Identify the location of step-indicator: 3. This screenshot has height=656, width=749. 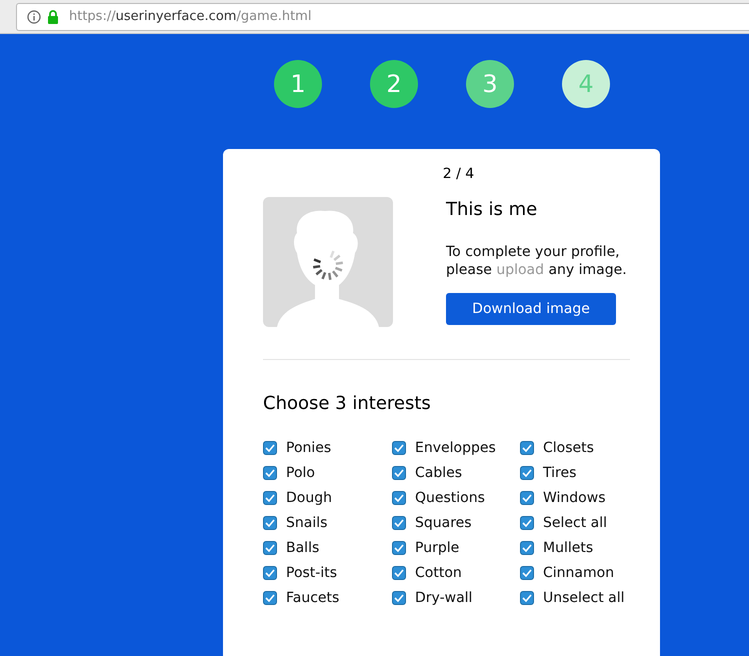
(490, 84).